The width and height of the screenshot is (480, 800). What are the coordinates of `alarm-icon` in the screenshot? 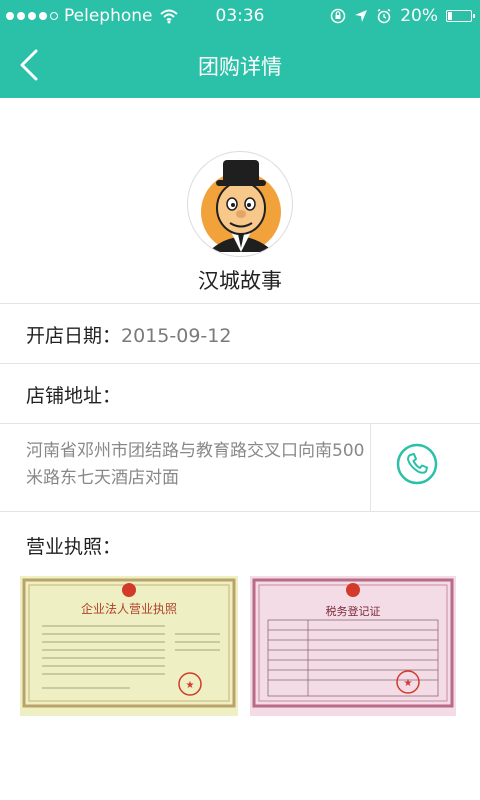 It's located at (384, 16).